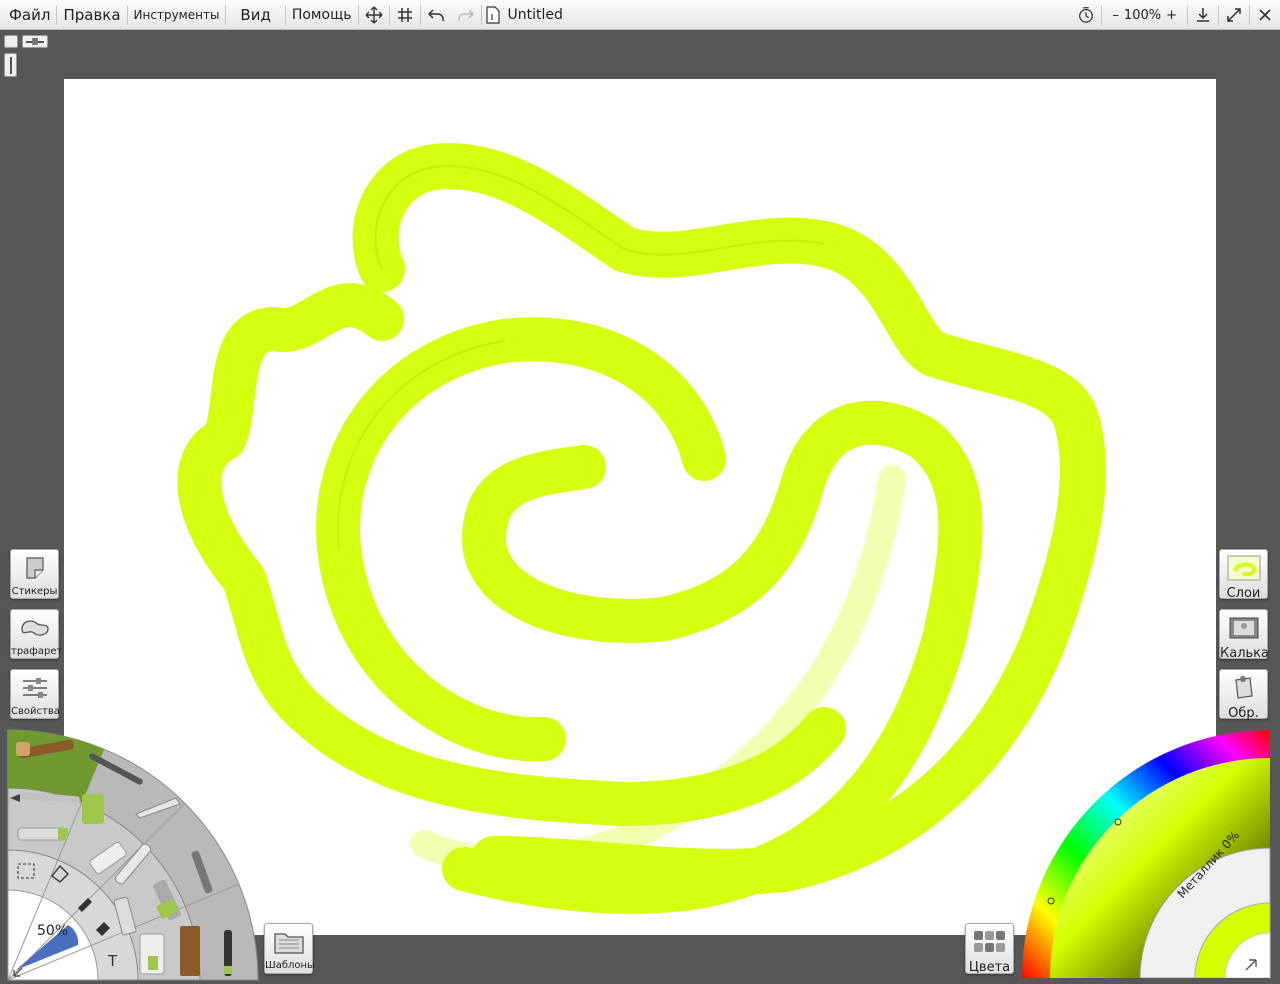 This screenshot has width=1280, height=984. I want to click on document-icon, so click(492, 14).